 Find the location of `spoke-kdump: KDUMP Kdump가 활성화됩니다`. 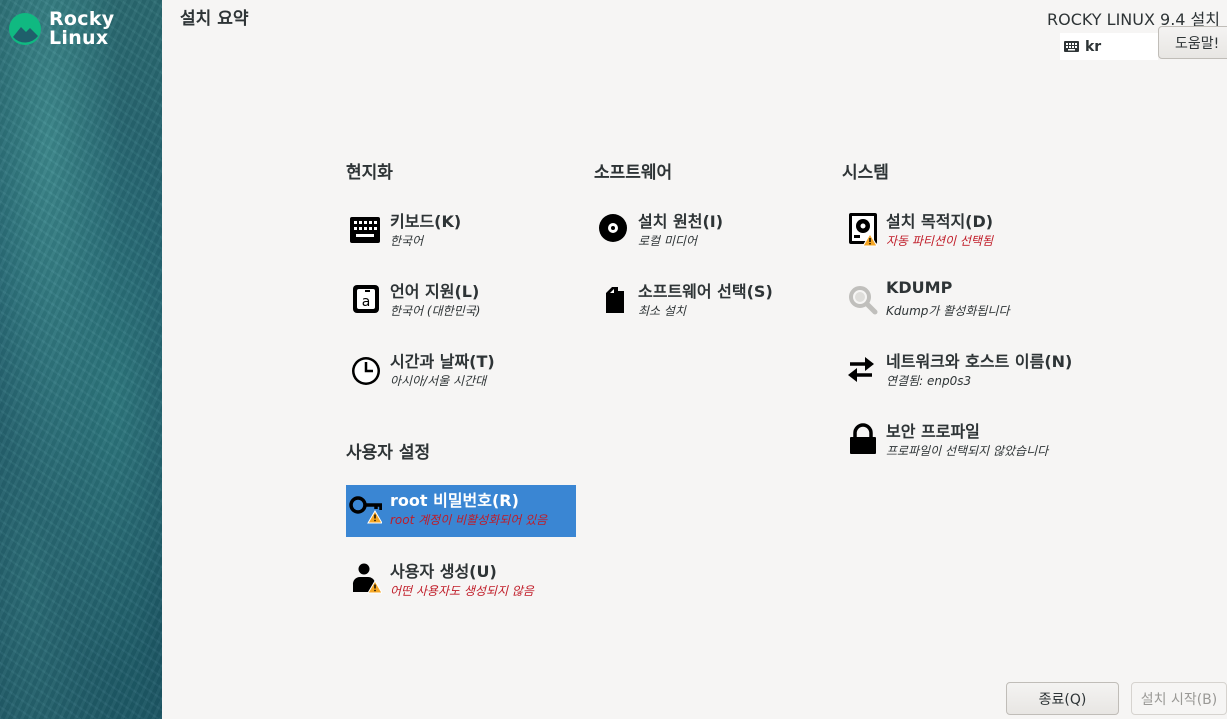

spoke-kdump: KDUMP Kdump가 활성화됩니다 is located at coordinates (957, 302).